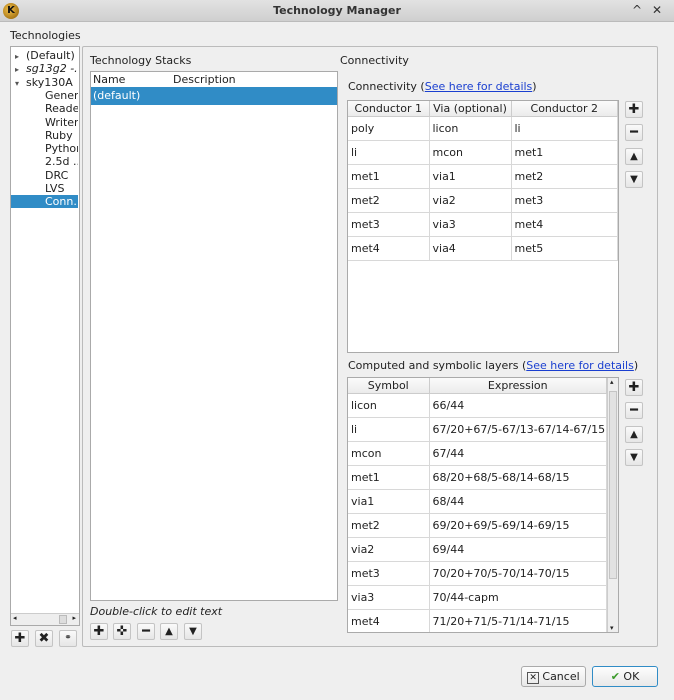 Image resolution: width=674 pixels, height=700 pixels. I want to click on table-row: met3 70/20+70/5-70/14-70/15, so click(477, 573).